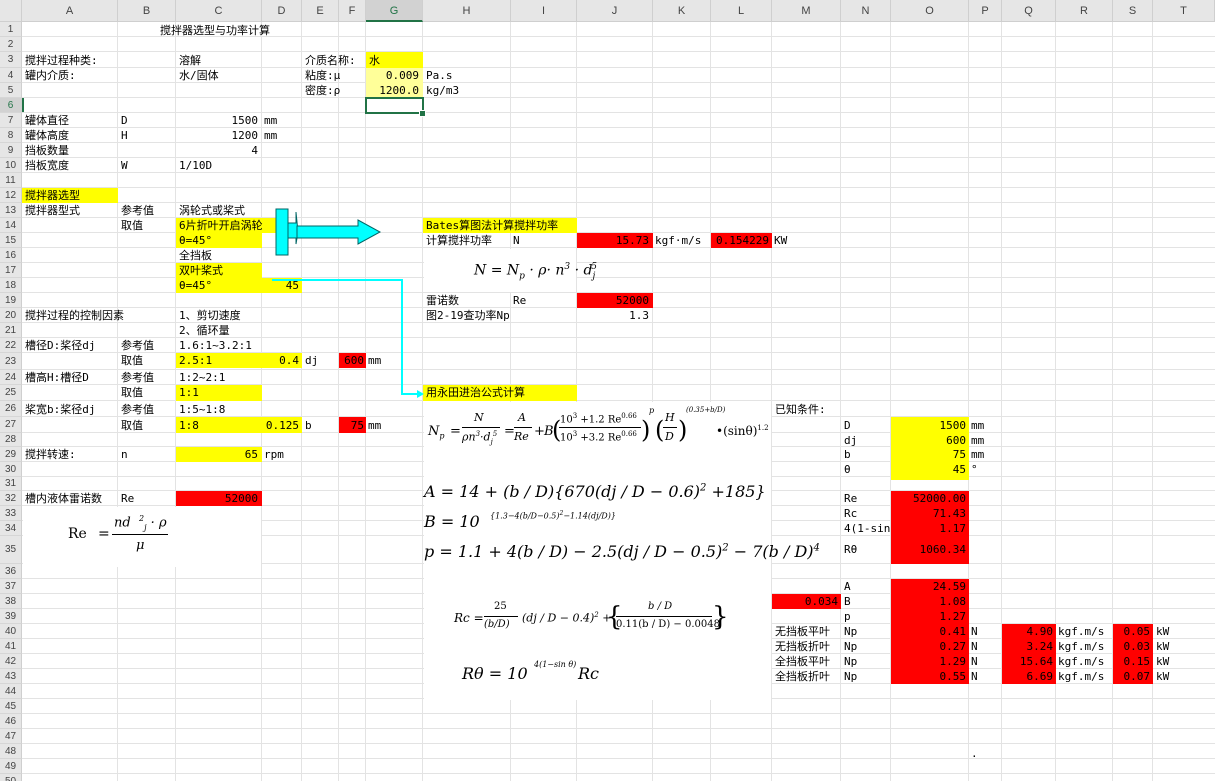  Describe the element at coordinates (11, 105) in the screenshot. I see `row-header-6: 6` at that location.